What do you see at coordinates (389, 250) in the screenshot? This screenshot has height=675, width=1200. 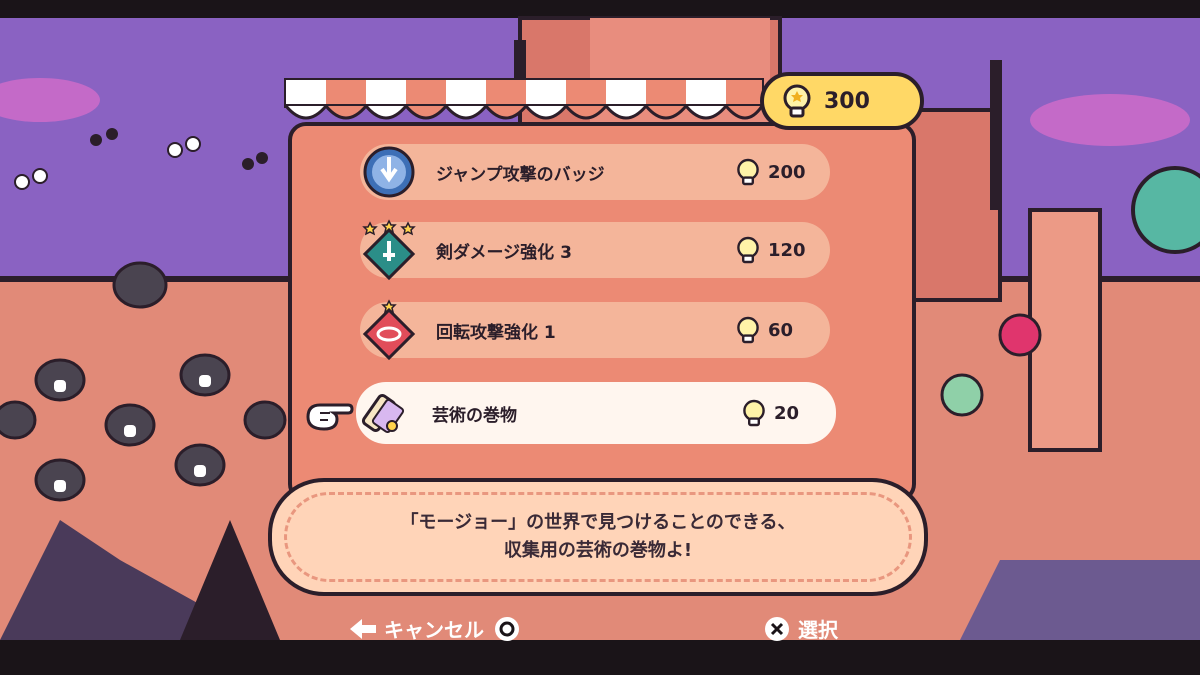 I see `sword-upgrade-icon` at bounding box center [389, 250].